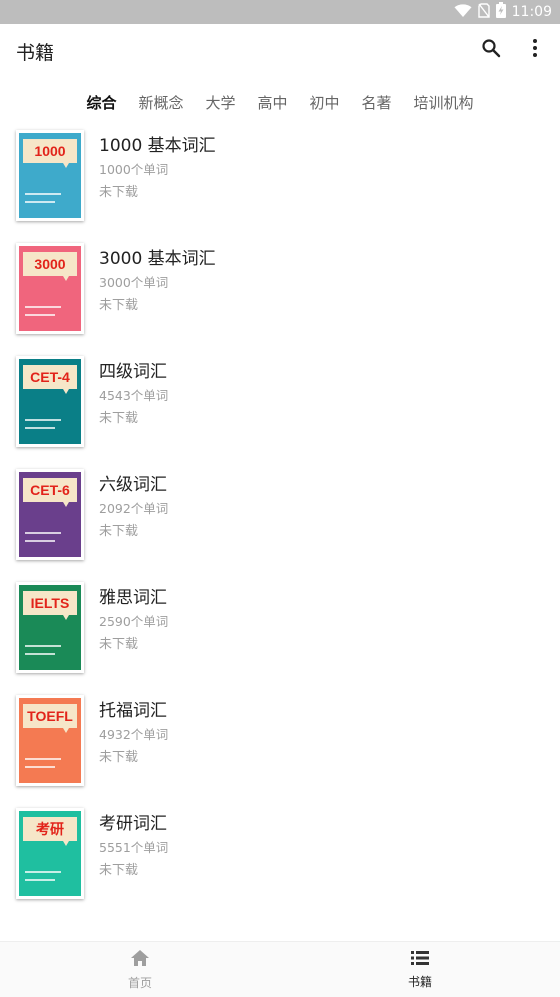 This screenshot has width=560, height=997. Describe the element at coordinates (134, 847) in the screenshot. I see `word-count: 5551个单词` at that location.